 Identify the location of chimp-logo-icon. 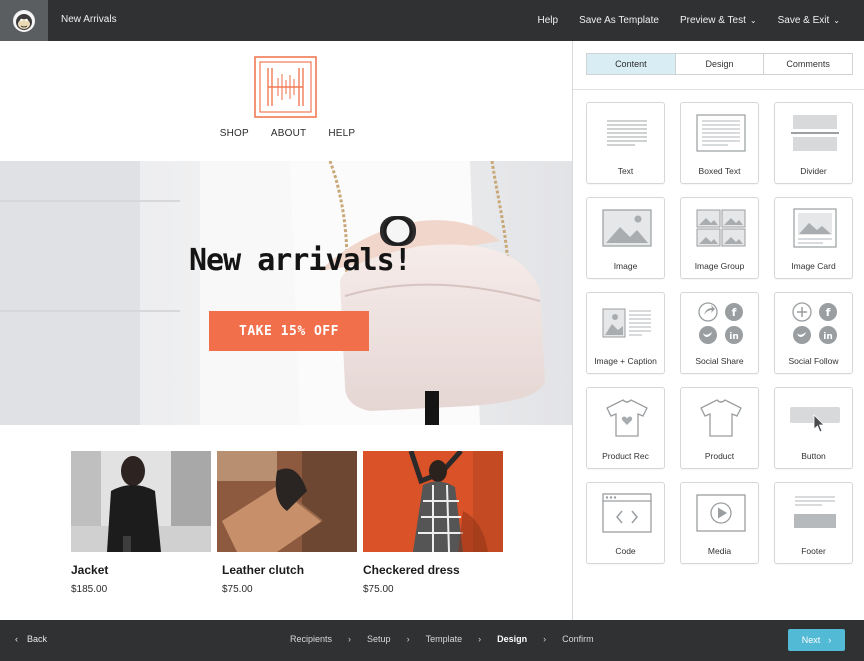
(24, 20).